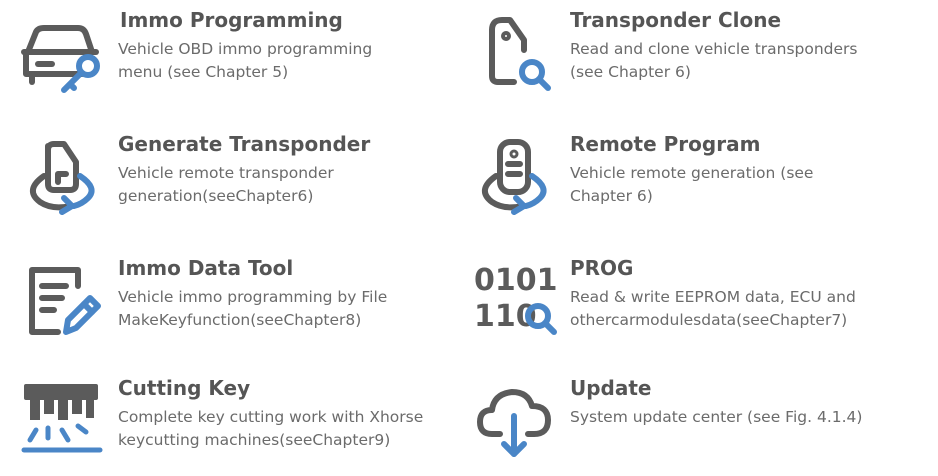 This screenshot has height=476, width=938. Describe the element at coordinates (665, 144) in the screenshot. I see `item-title: Remote Program` at that location.